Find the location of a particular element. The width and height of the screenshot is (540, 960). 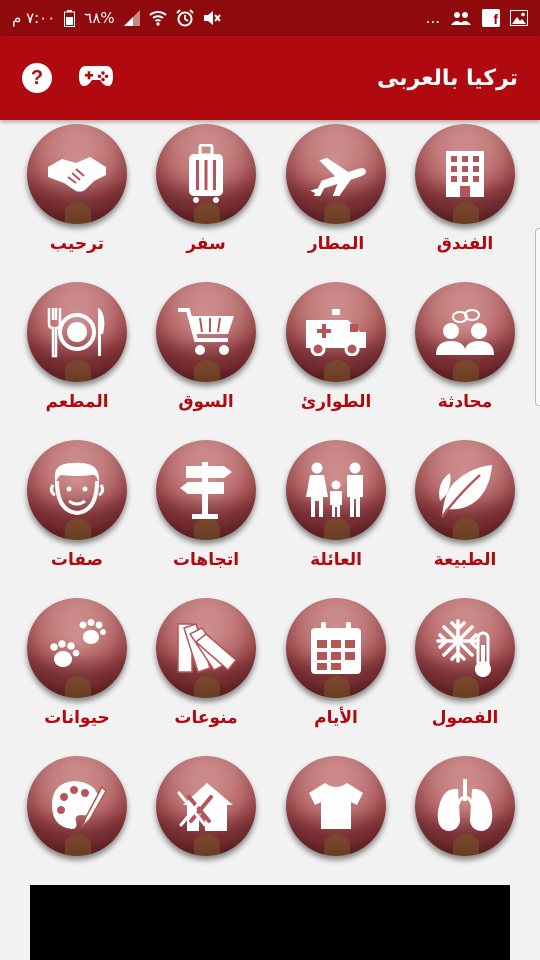

app-bar-actions: ? is located at coordinates (68, 78).